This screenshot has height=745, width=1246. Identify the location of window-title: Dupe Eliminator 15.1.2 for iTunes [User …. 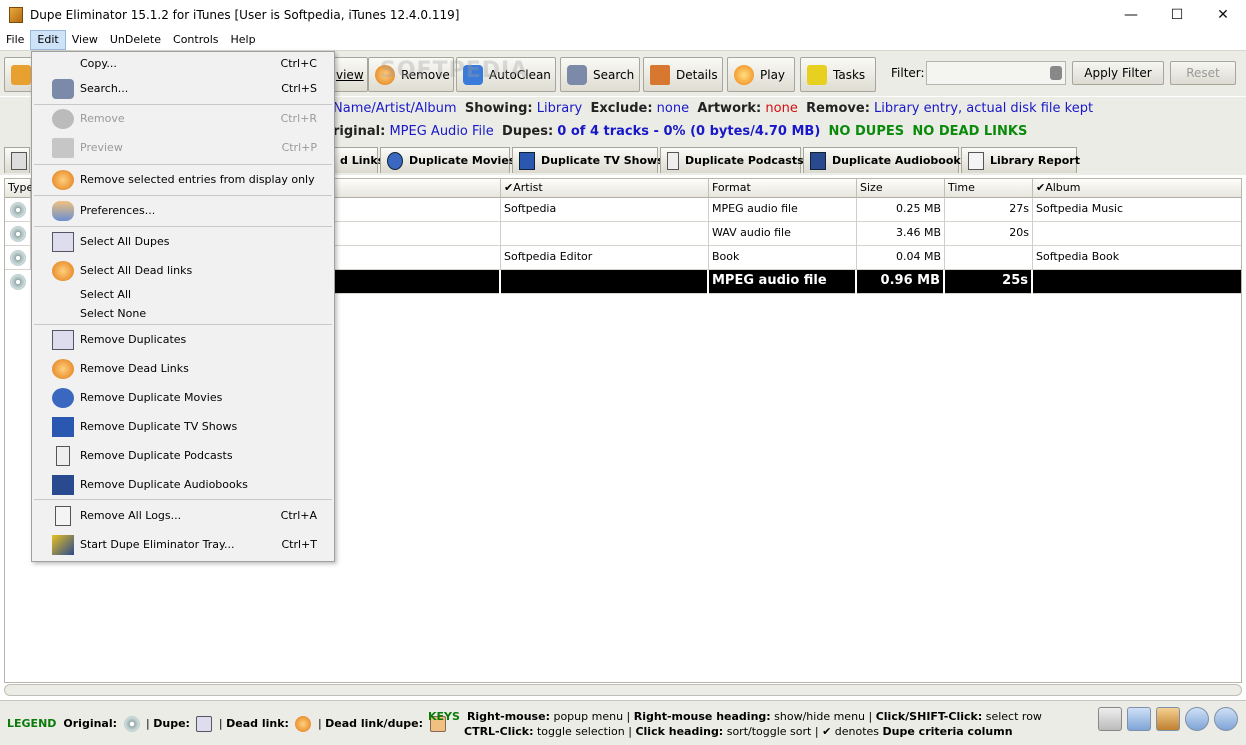
(245, 15).